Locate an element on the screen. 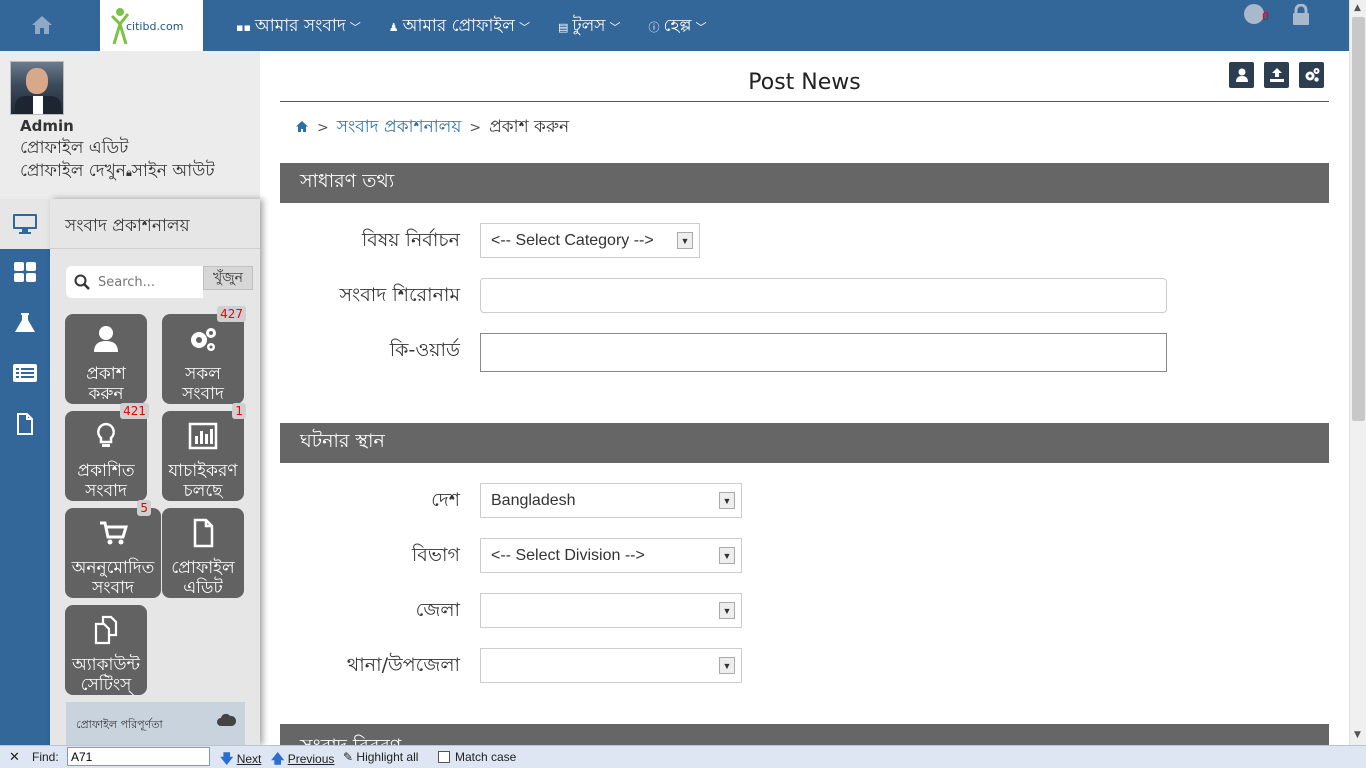  site-logo: citibd.com is located at coordinates (151, 25).